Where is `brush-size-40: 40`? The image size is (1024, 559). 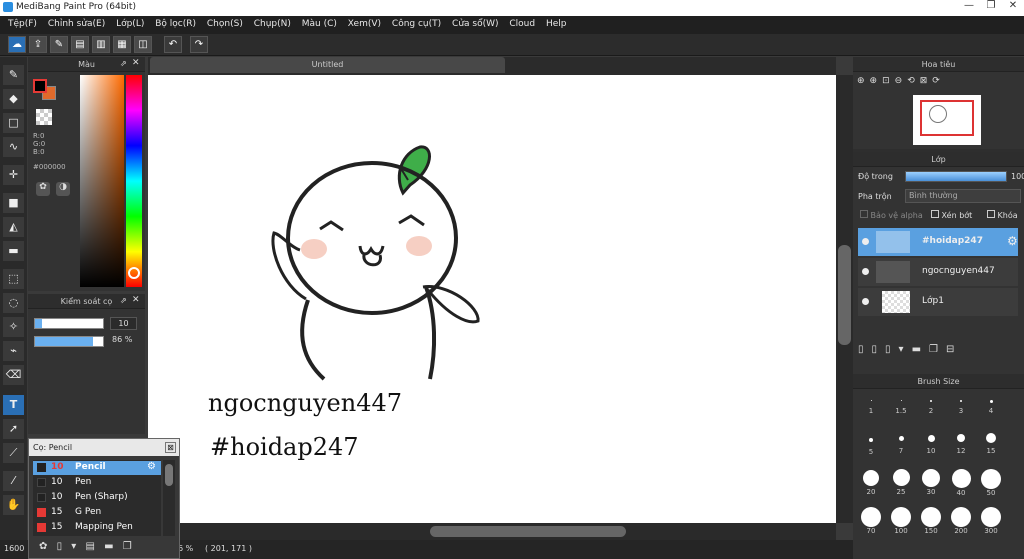
brush-size-40: 40 is located at coordinates (961, 483).